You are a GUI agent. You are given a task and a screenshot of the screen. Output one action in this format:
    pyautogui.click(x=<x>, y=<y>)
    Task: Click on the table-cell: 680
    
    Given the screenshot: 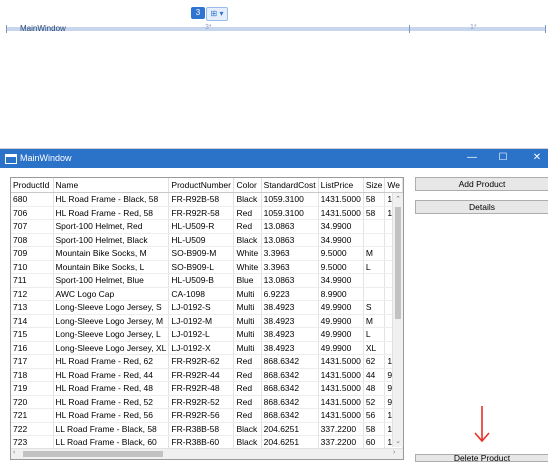 What is the action you would take?
    pyautogui.click(x=32, y=199)
    